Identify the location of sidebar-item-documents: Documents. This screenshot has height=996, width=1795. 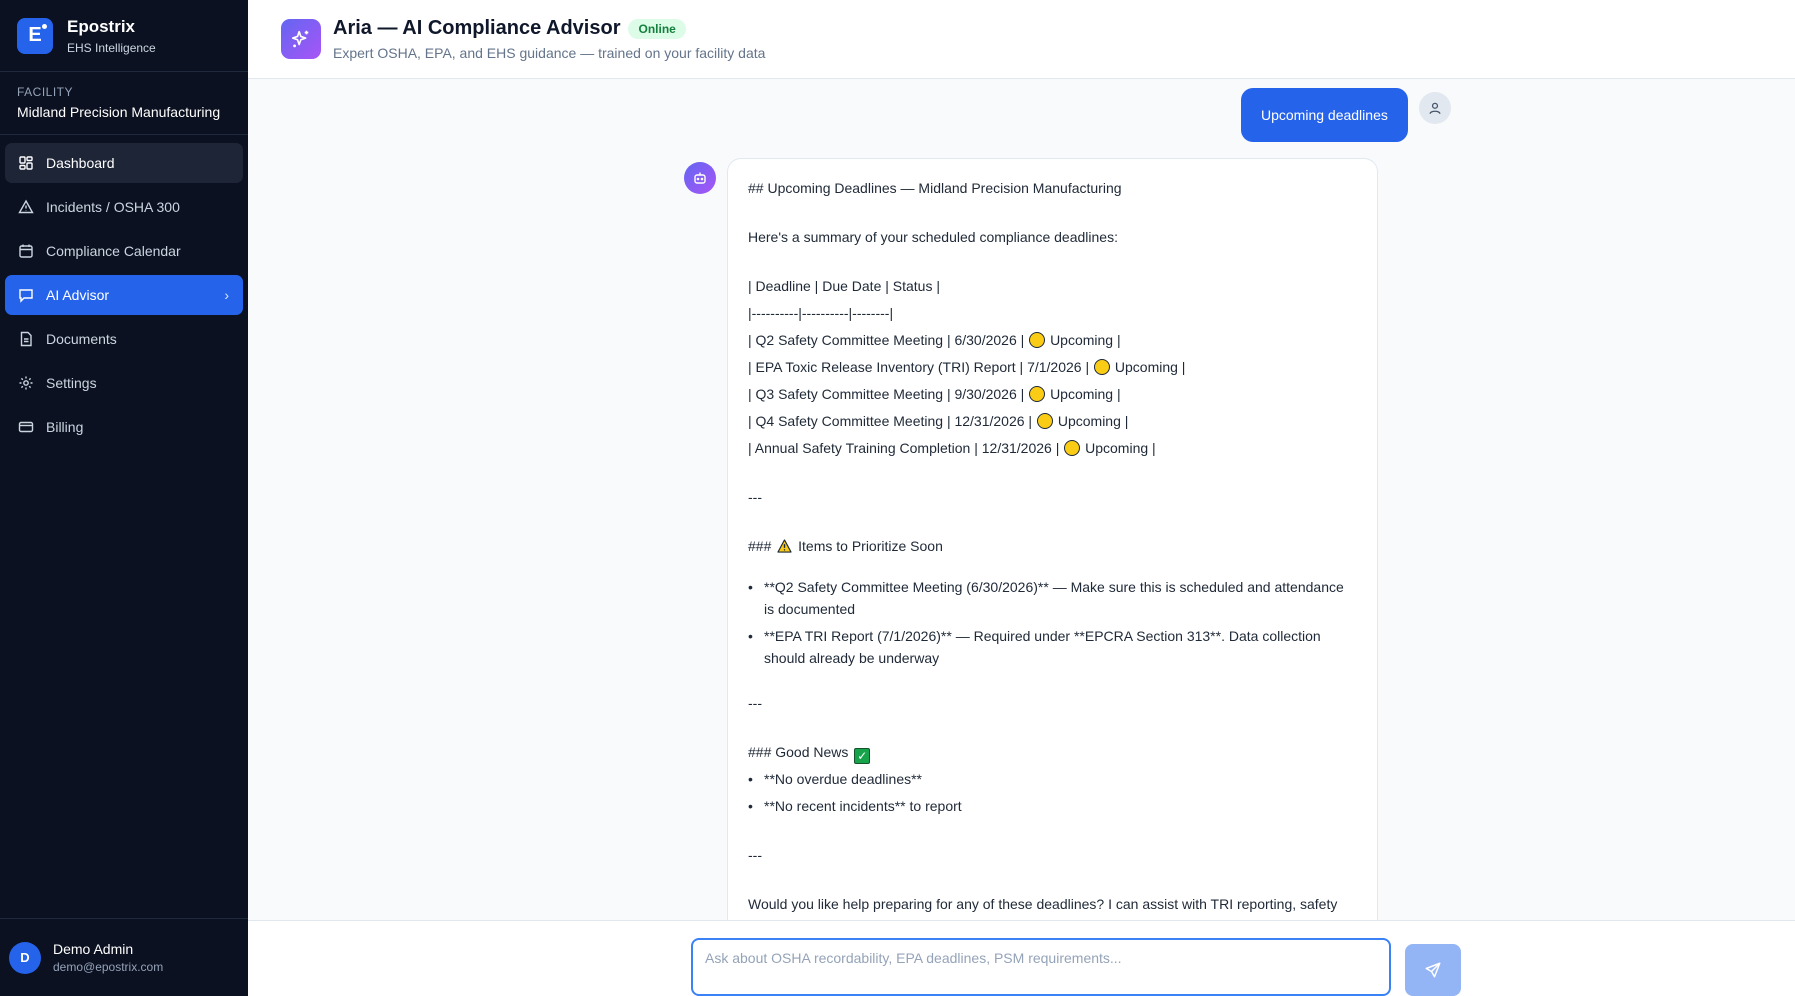
(124, 339).